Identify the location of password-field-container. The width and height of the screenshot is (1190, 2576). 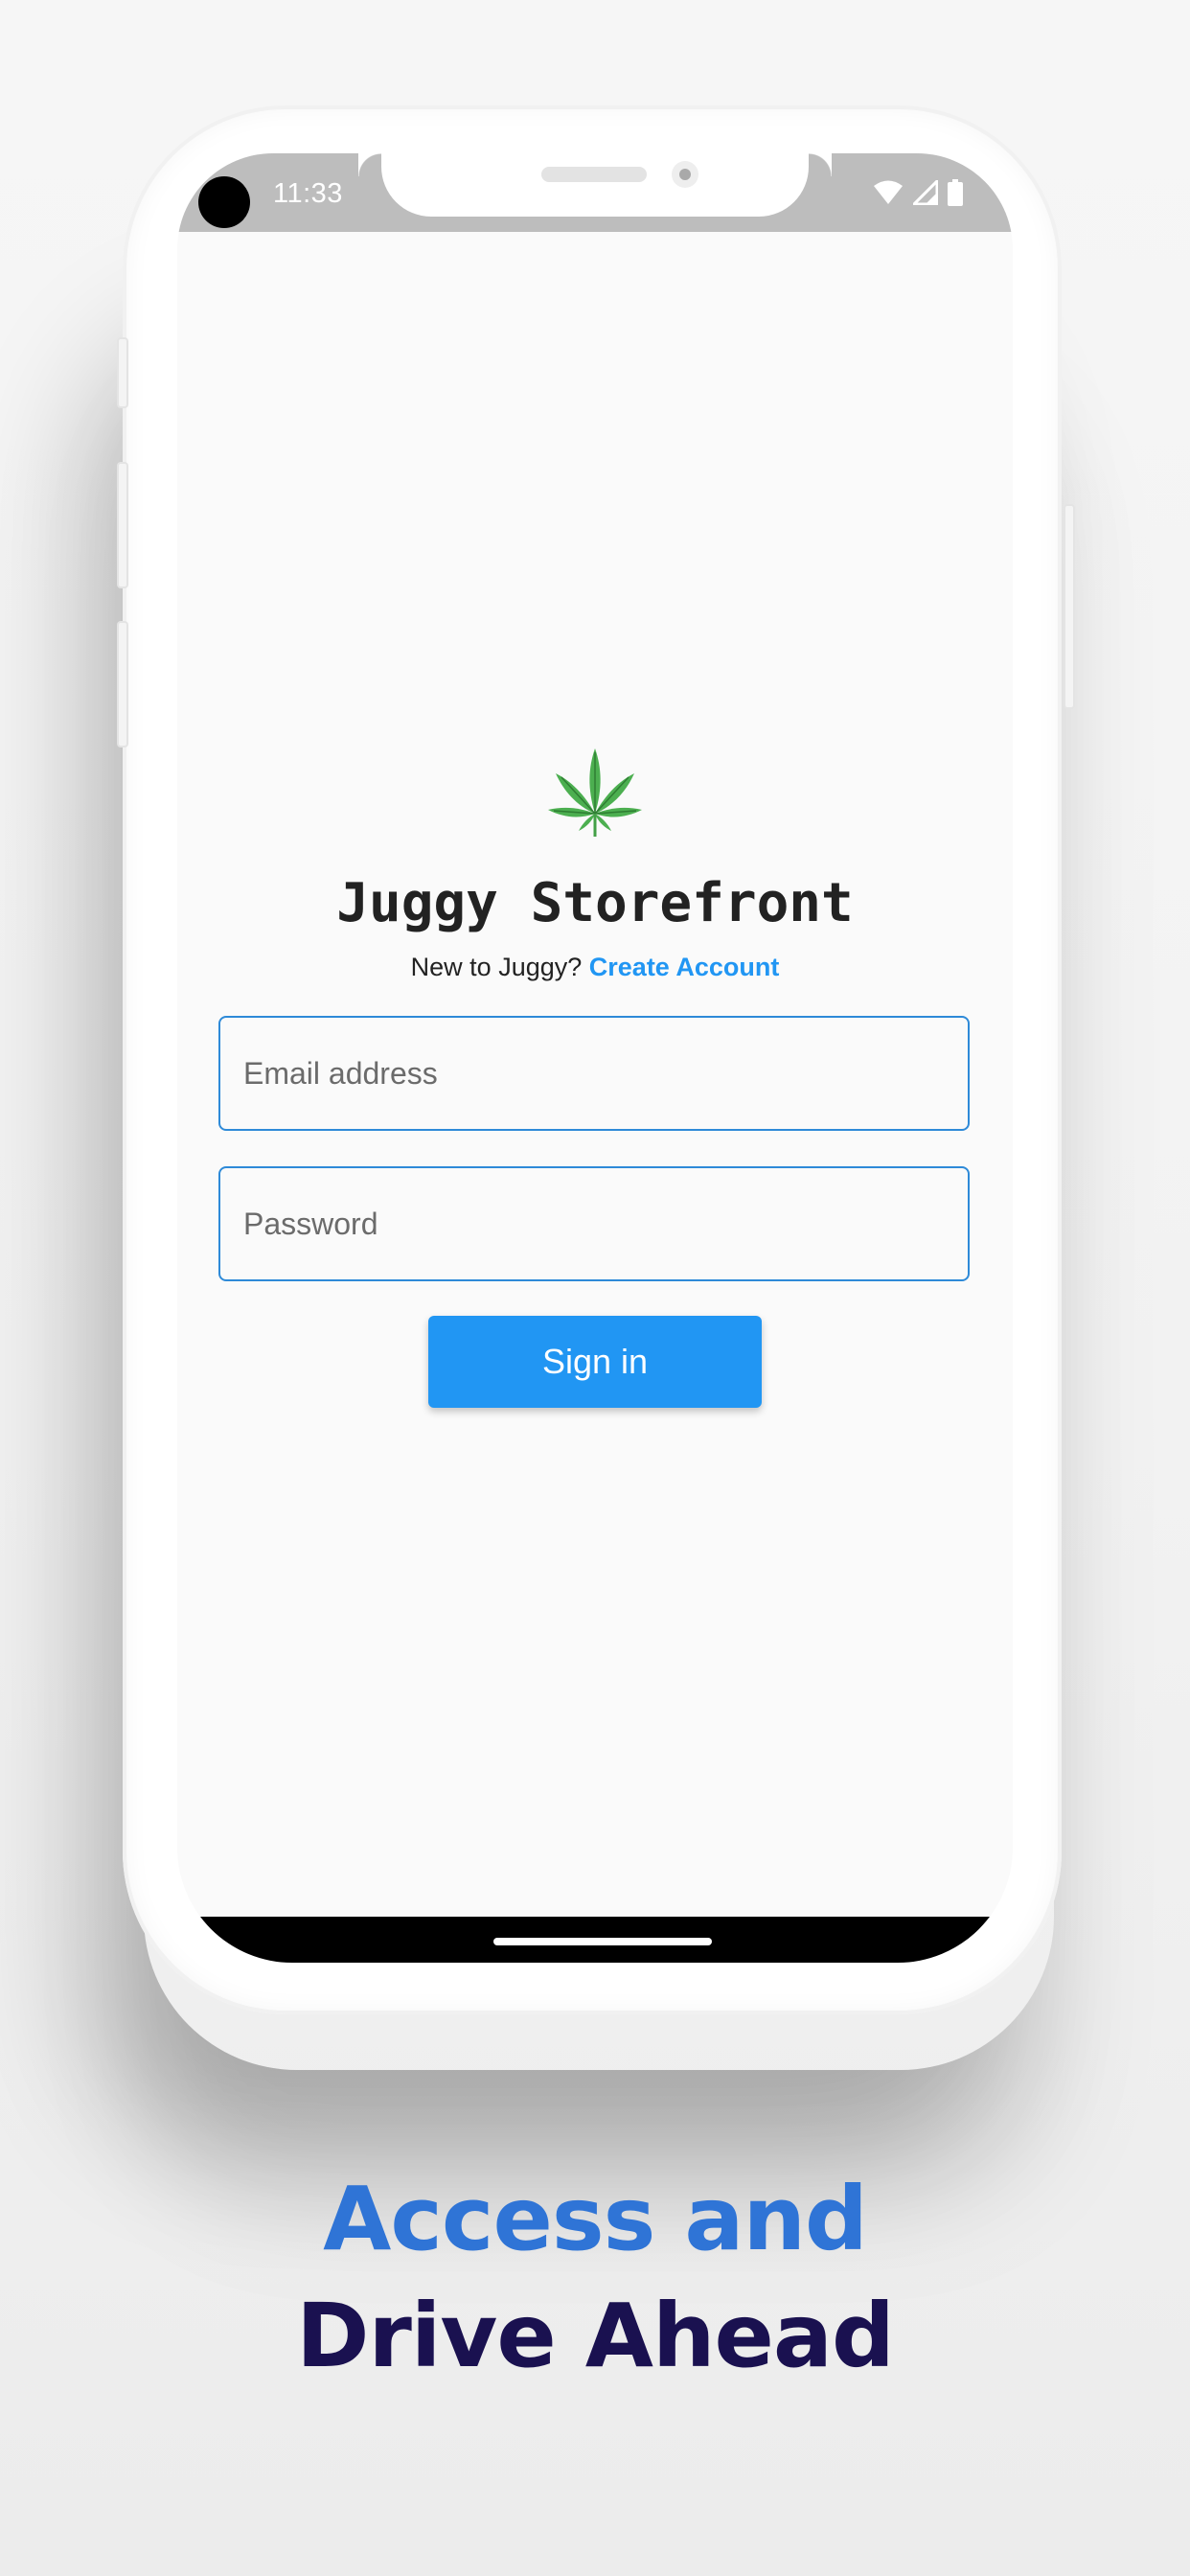
(594, 1223).